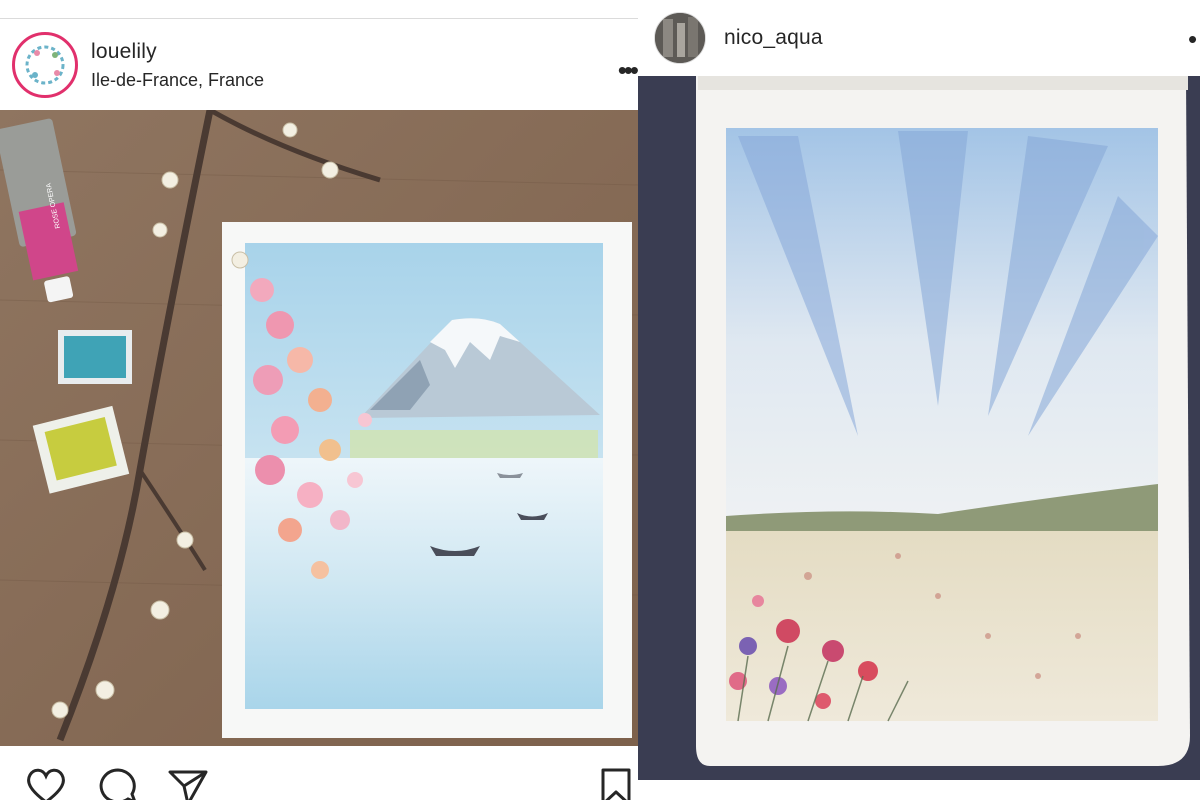 The image size is (1200, 800). I want to click on avatar-wreath-icon, so click(45, 65).